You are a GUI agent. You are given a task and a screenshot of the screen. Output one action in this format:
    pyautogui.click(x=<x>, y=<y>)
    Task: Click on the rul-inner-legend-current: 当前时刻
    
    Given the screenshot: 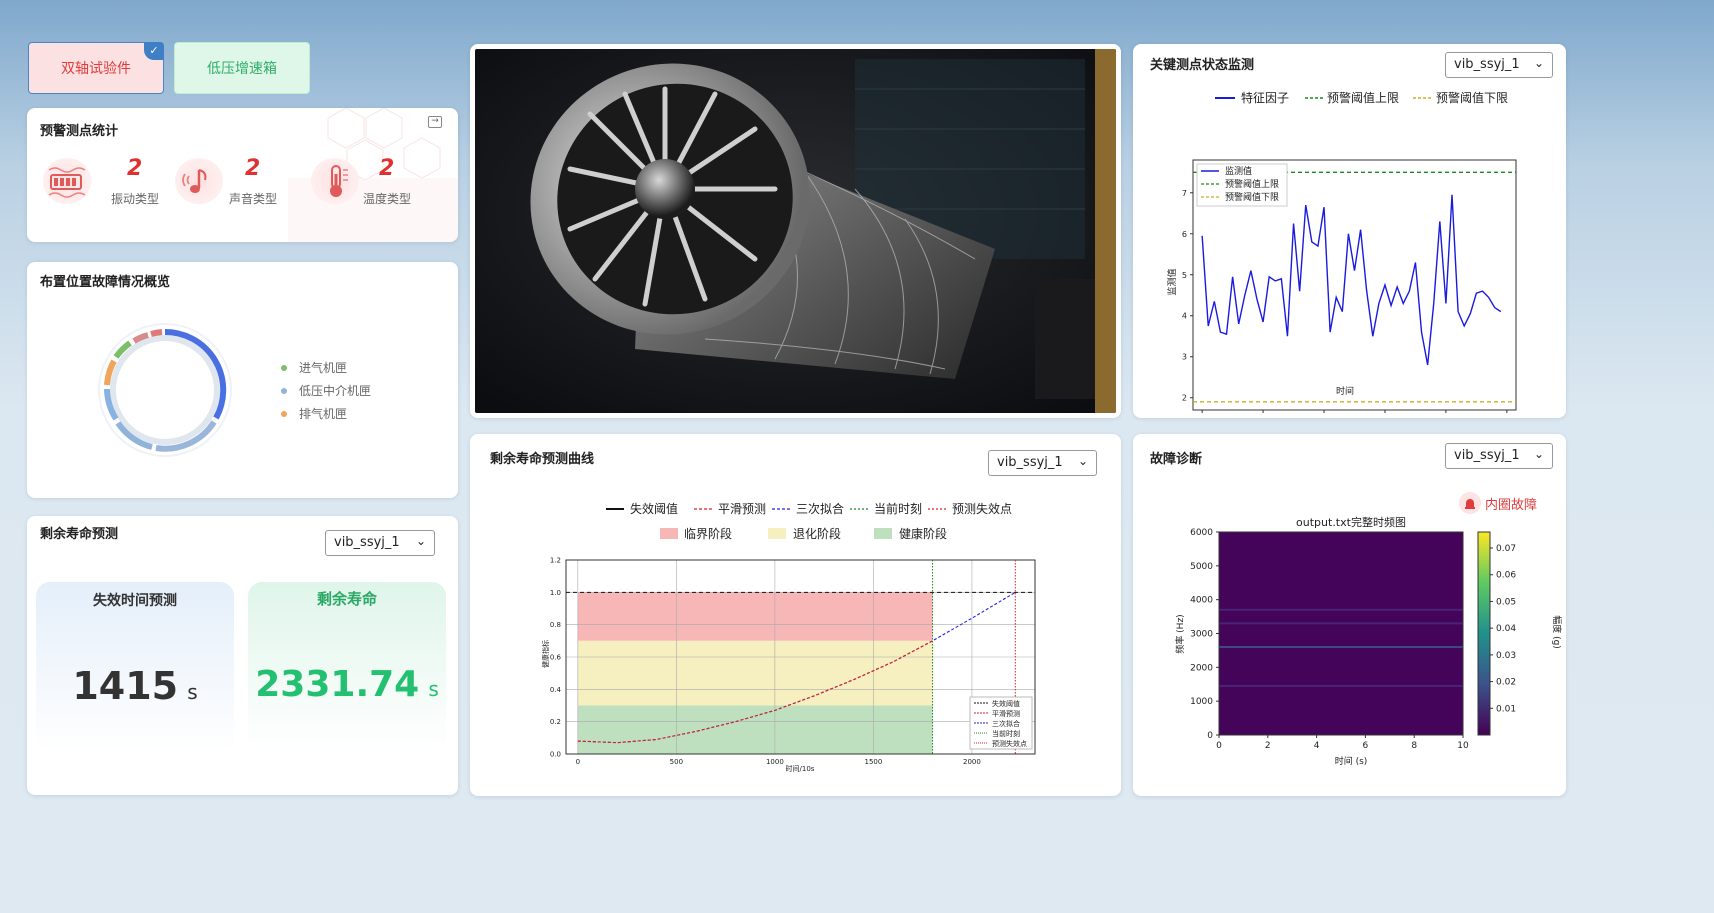 What is the action you would take?
    pyautogui.click(x=1006, y=733)
    